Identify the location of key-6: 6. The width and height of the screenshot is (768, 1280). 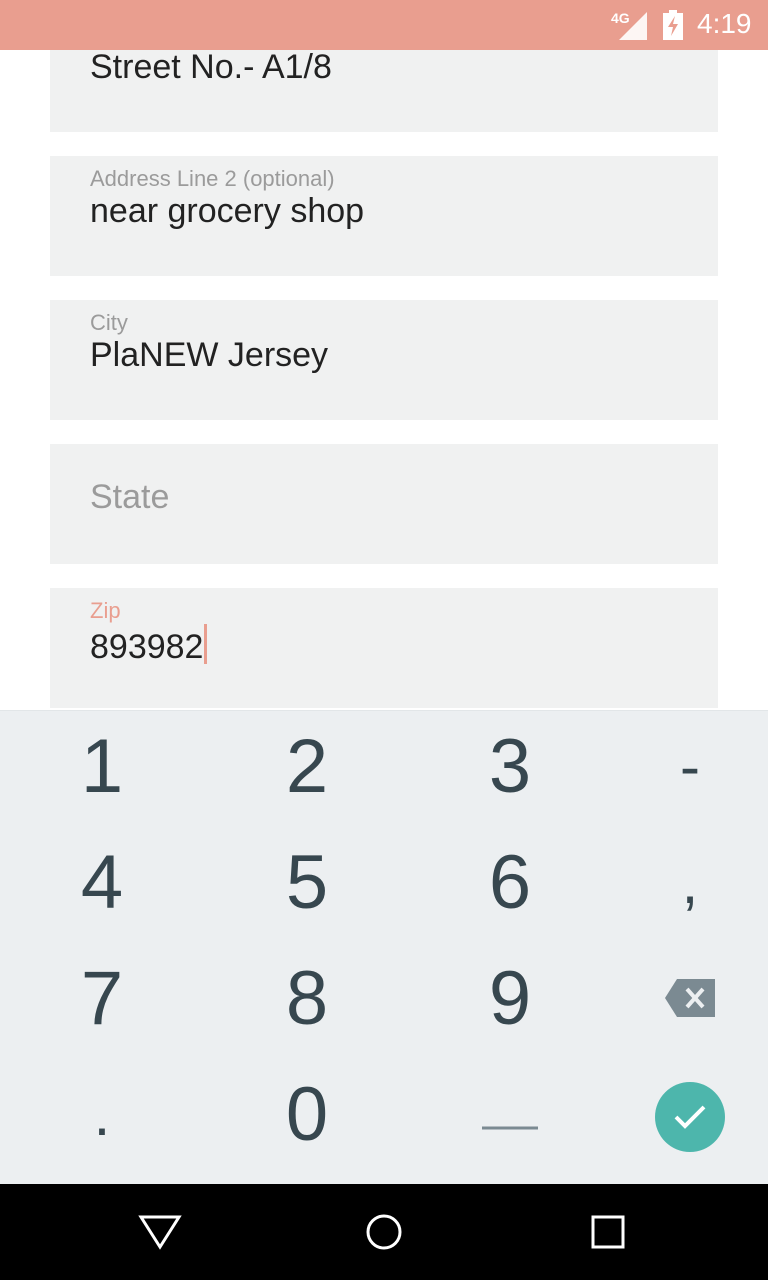
(510, 882).